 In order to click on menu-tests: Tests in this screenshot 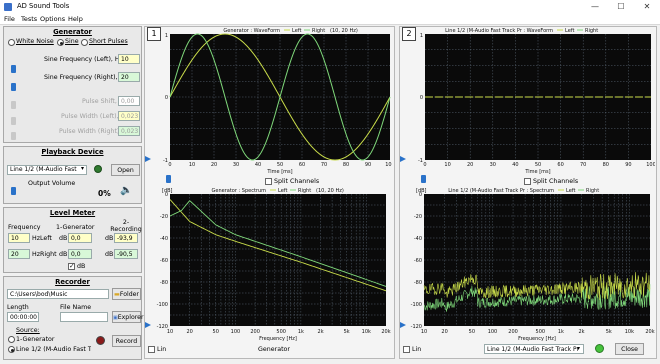, I will do `click(29, 19)`.